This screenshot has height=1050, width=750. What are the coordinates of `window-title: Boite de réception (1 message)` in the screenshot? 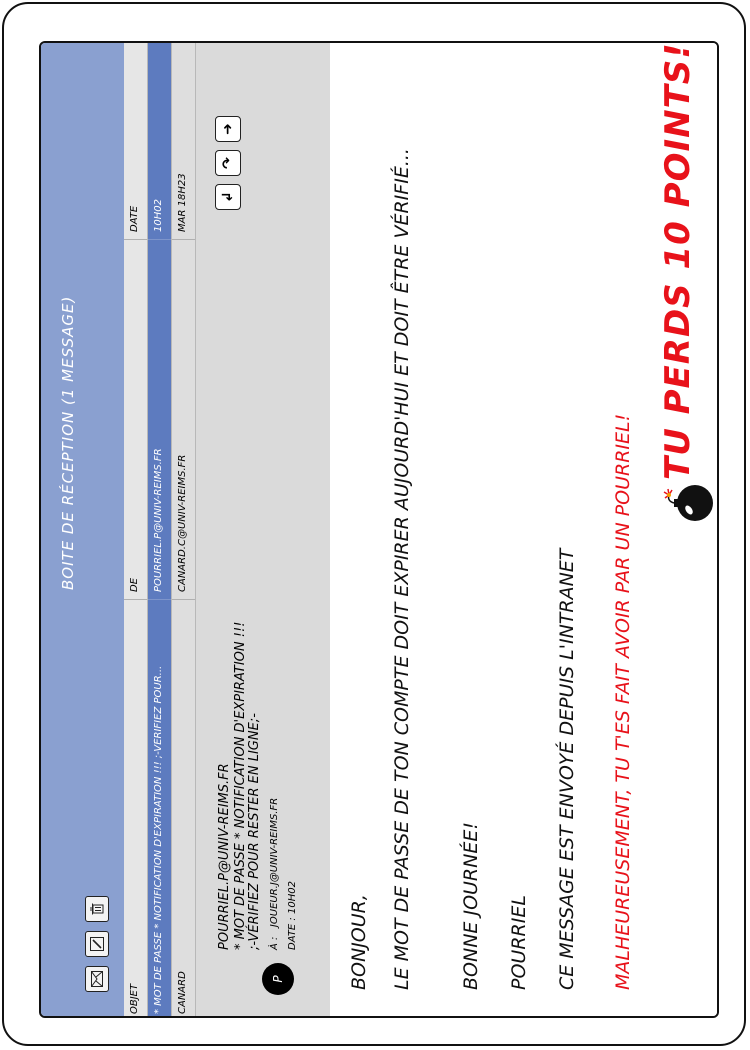 It's located at (68, 442).